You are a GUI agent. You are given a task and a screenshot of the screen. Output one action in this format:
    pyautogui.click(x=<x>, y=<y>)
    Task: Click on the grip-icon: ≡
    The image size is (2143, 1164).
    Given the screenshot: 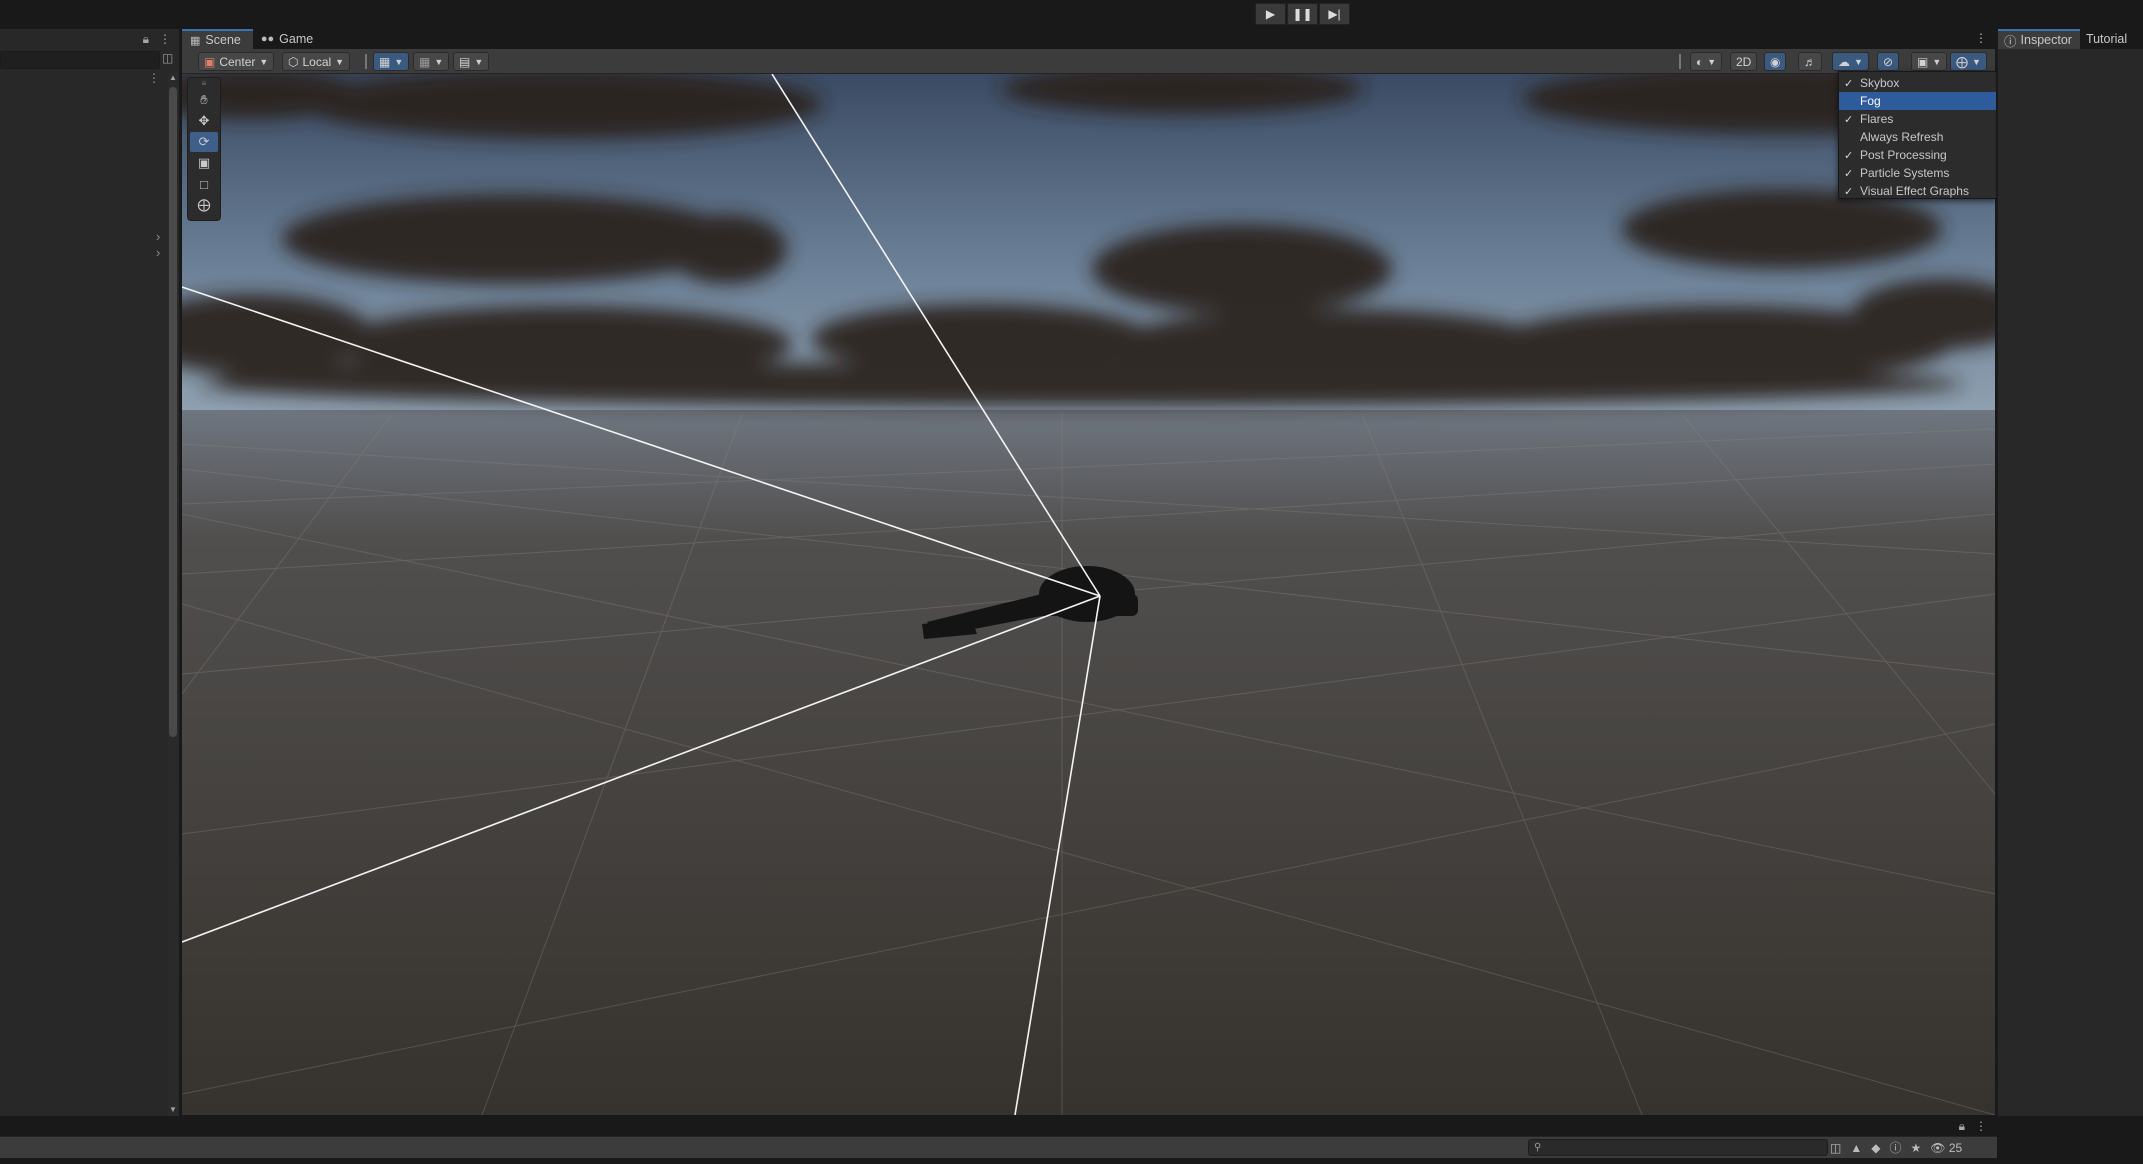 What is the action you would take?
    pyautogui.click(x=204, y=84)
    